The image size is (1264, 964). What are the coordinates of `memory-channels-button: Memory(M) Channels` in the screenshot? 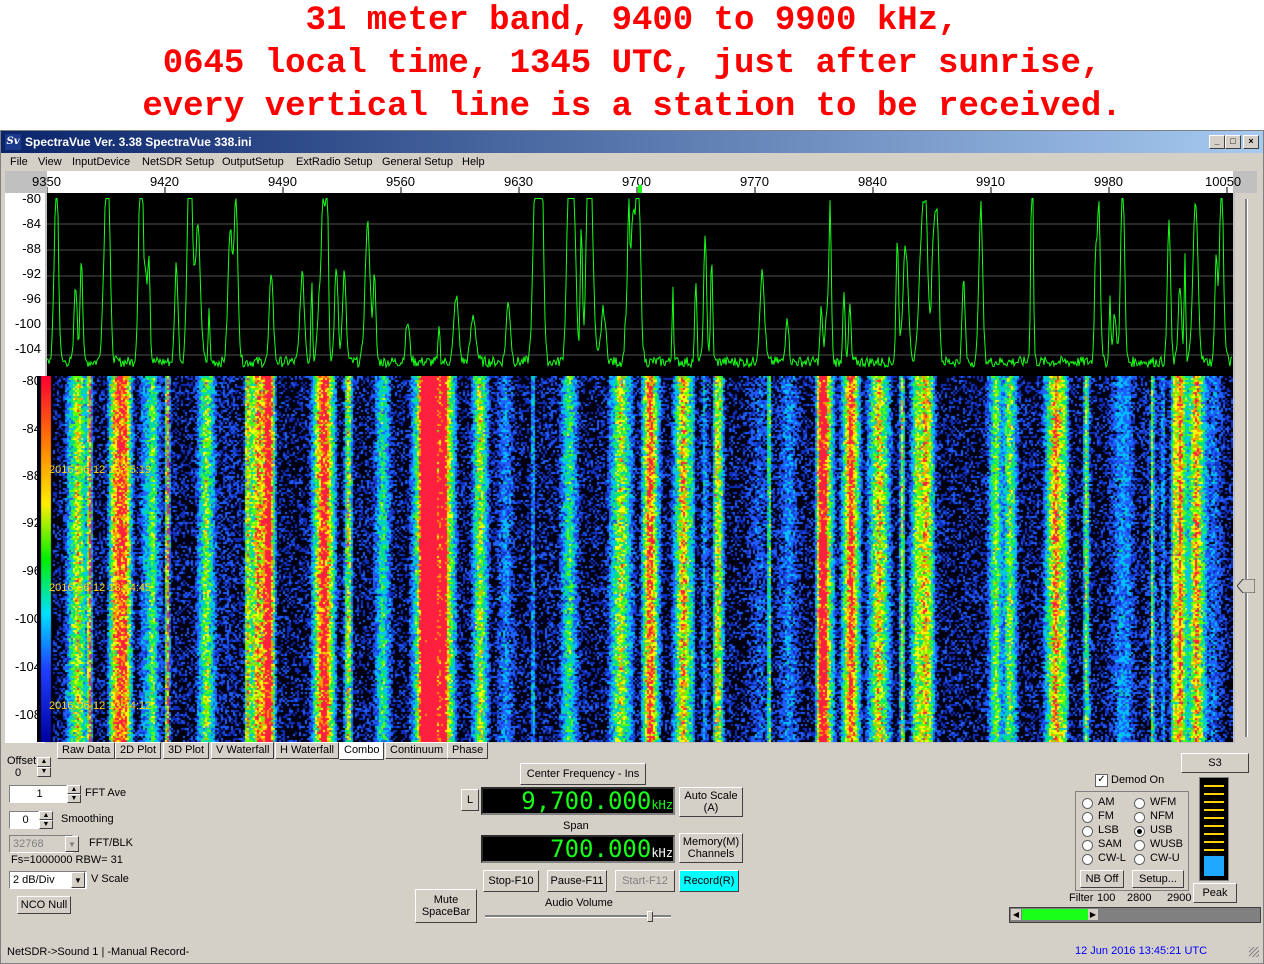 It's located at (711, 848).